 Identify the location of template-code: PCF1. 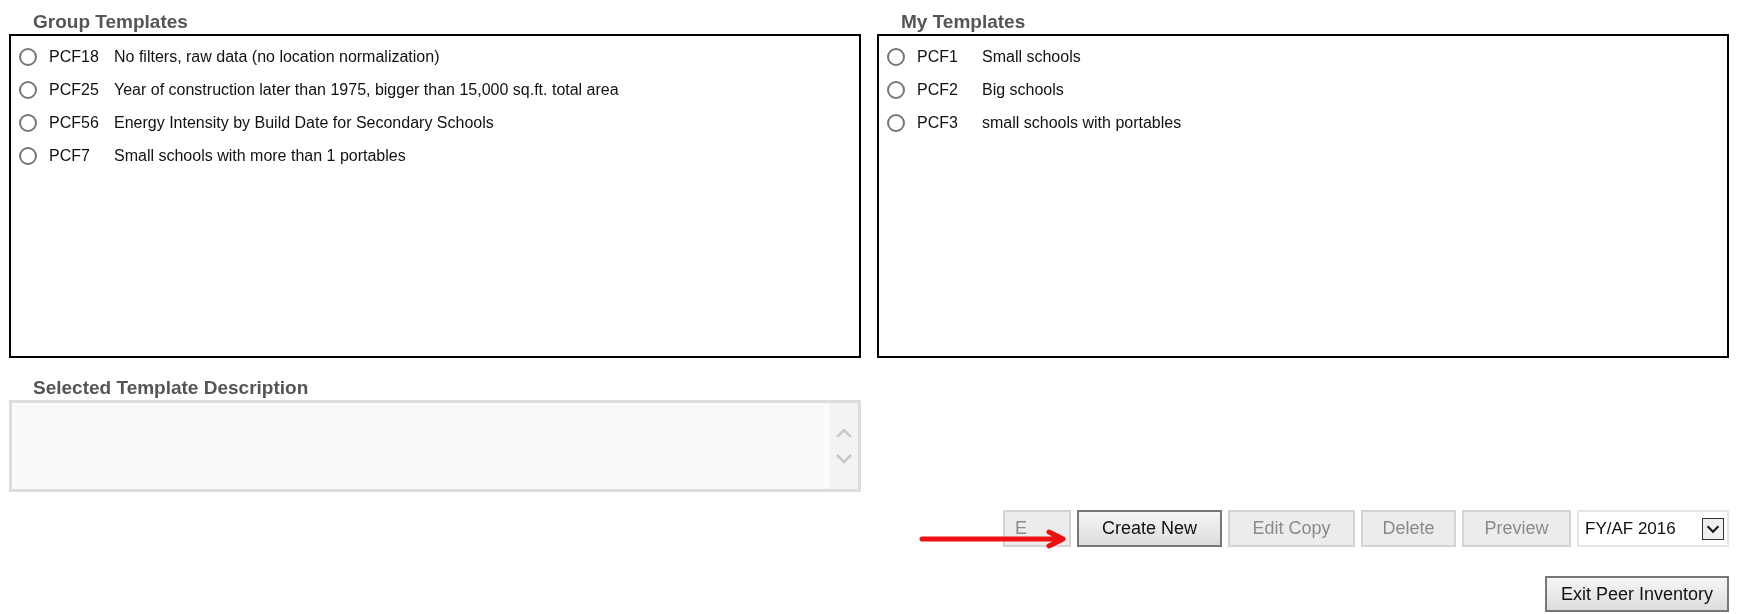
(938, 56).